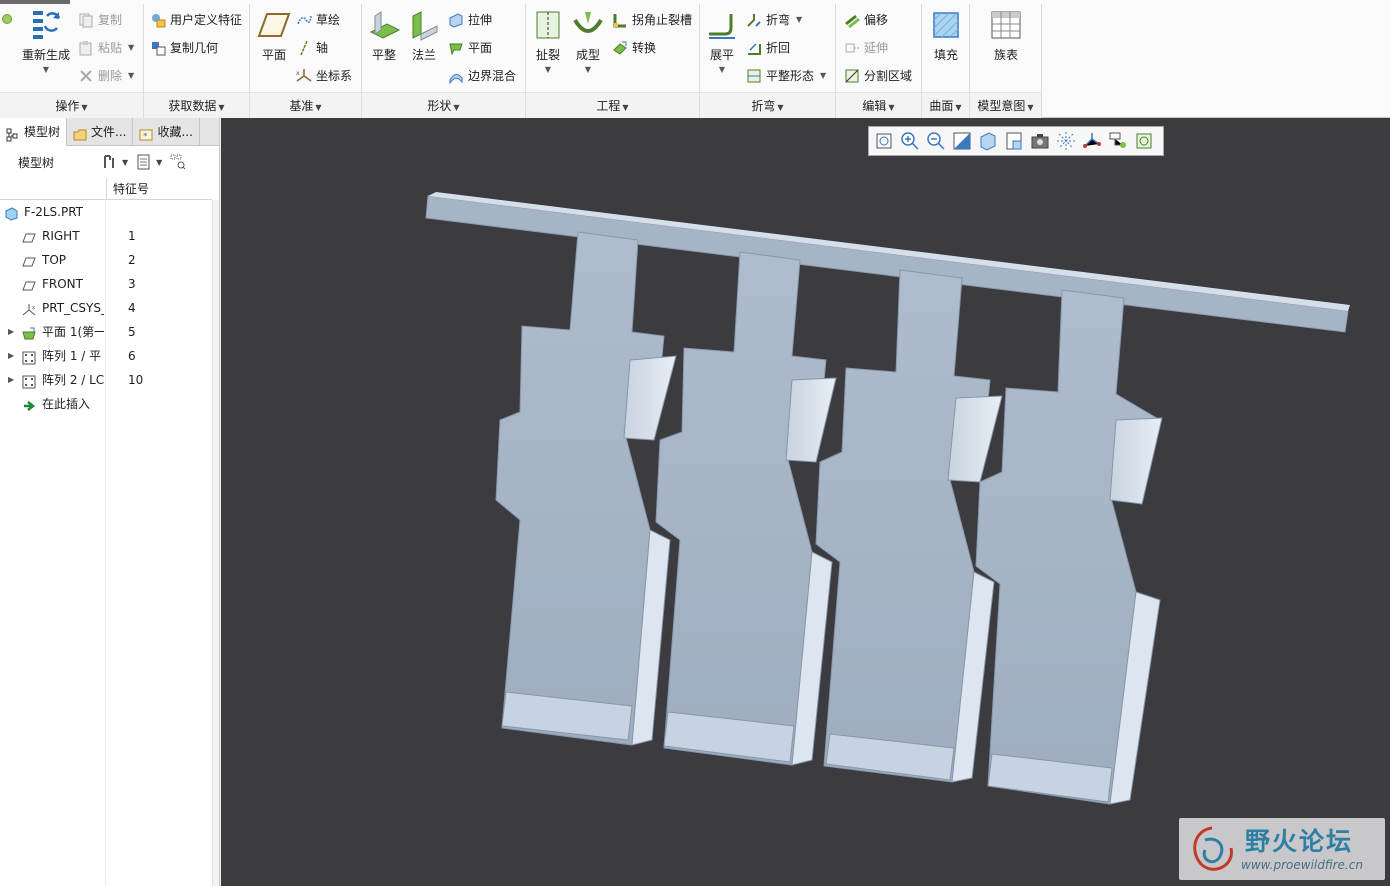 The height and width of the screenshot is (886, 1390). I want to click on flat-wall-button: 平整, so click(384, 35).